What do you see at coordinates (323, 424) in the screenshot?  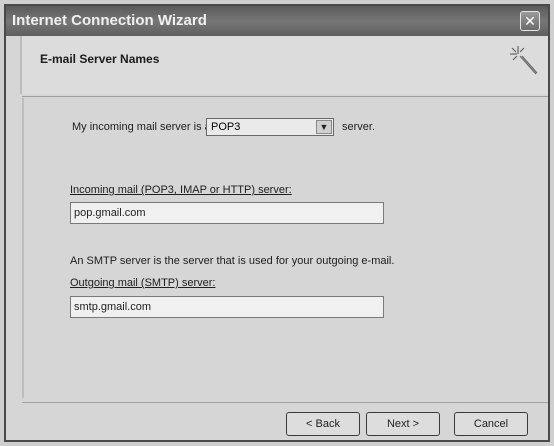 I see `back-button: < Back` at bounding box center [323, 424].